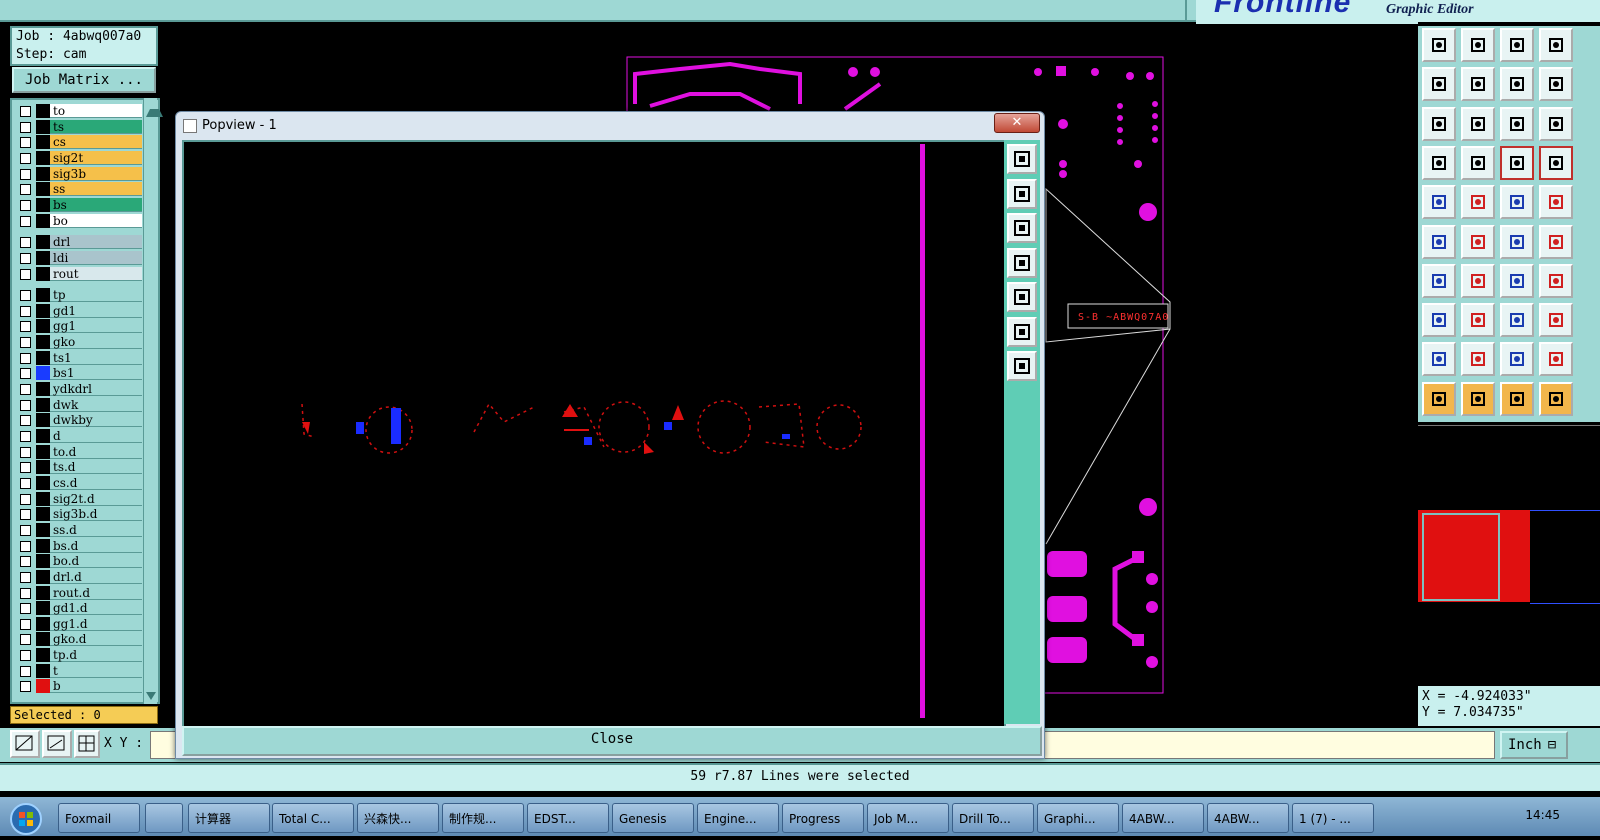 The image size is (1600, 840). Describe the element at coordinates (79, 655) in the screenshot. I see `layer-row: tp.d` at that location.